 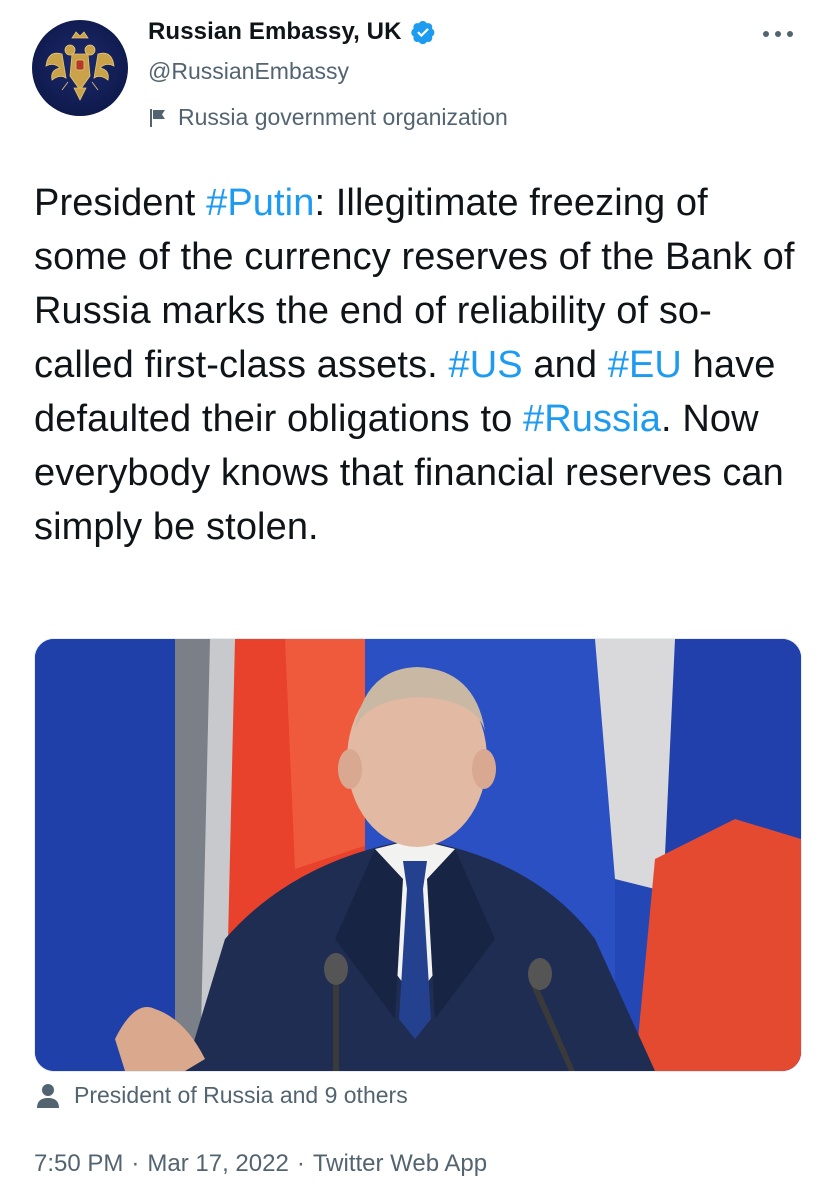 I want to click on more-options-icon, so click(x=778, y=34).